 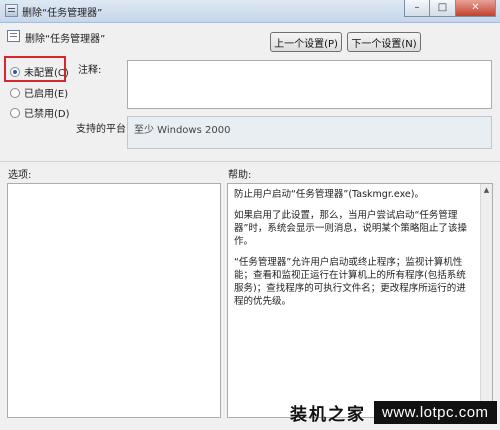 I want to click on radio-enabled: 已启用(E), so click(x=39, y=92).